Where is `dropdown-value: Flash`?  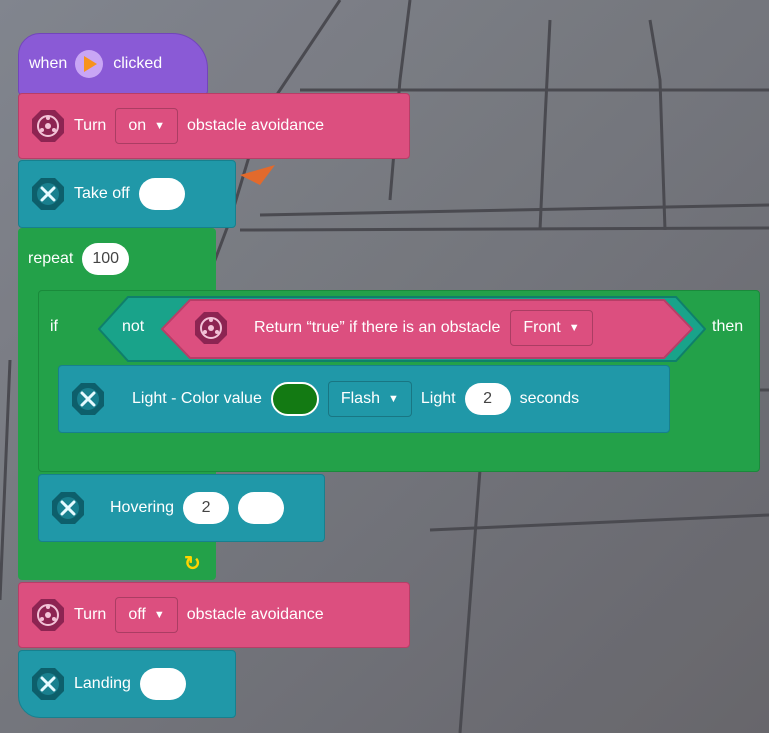 dropdown-value: Flash is located at coordinates (360, 398).